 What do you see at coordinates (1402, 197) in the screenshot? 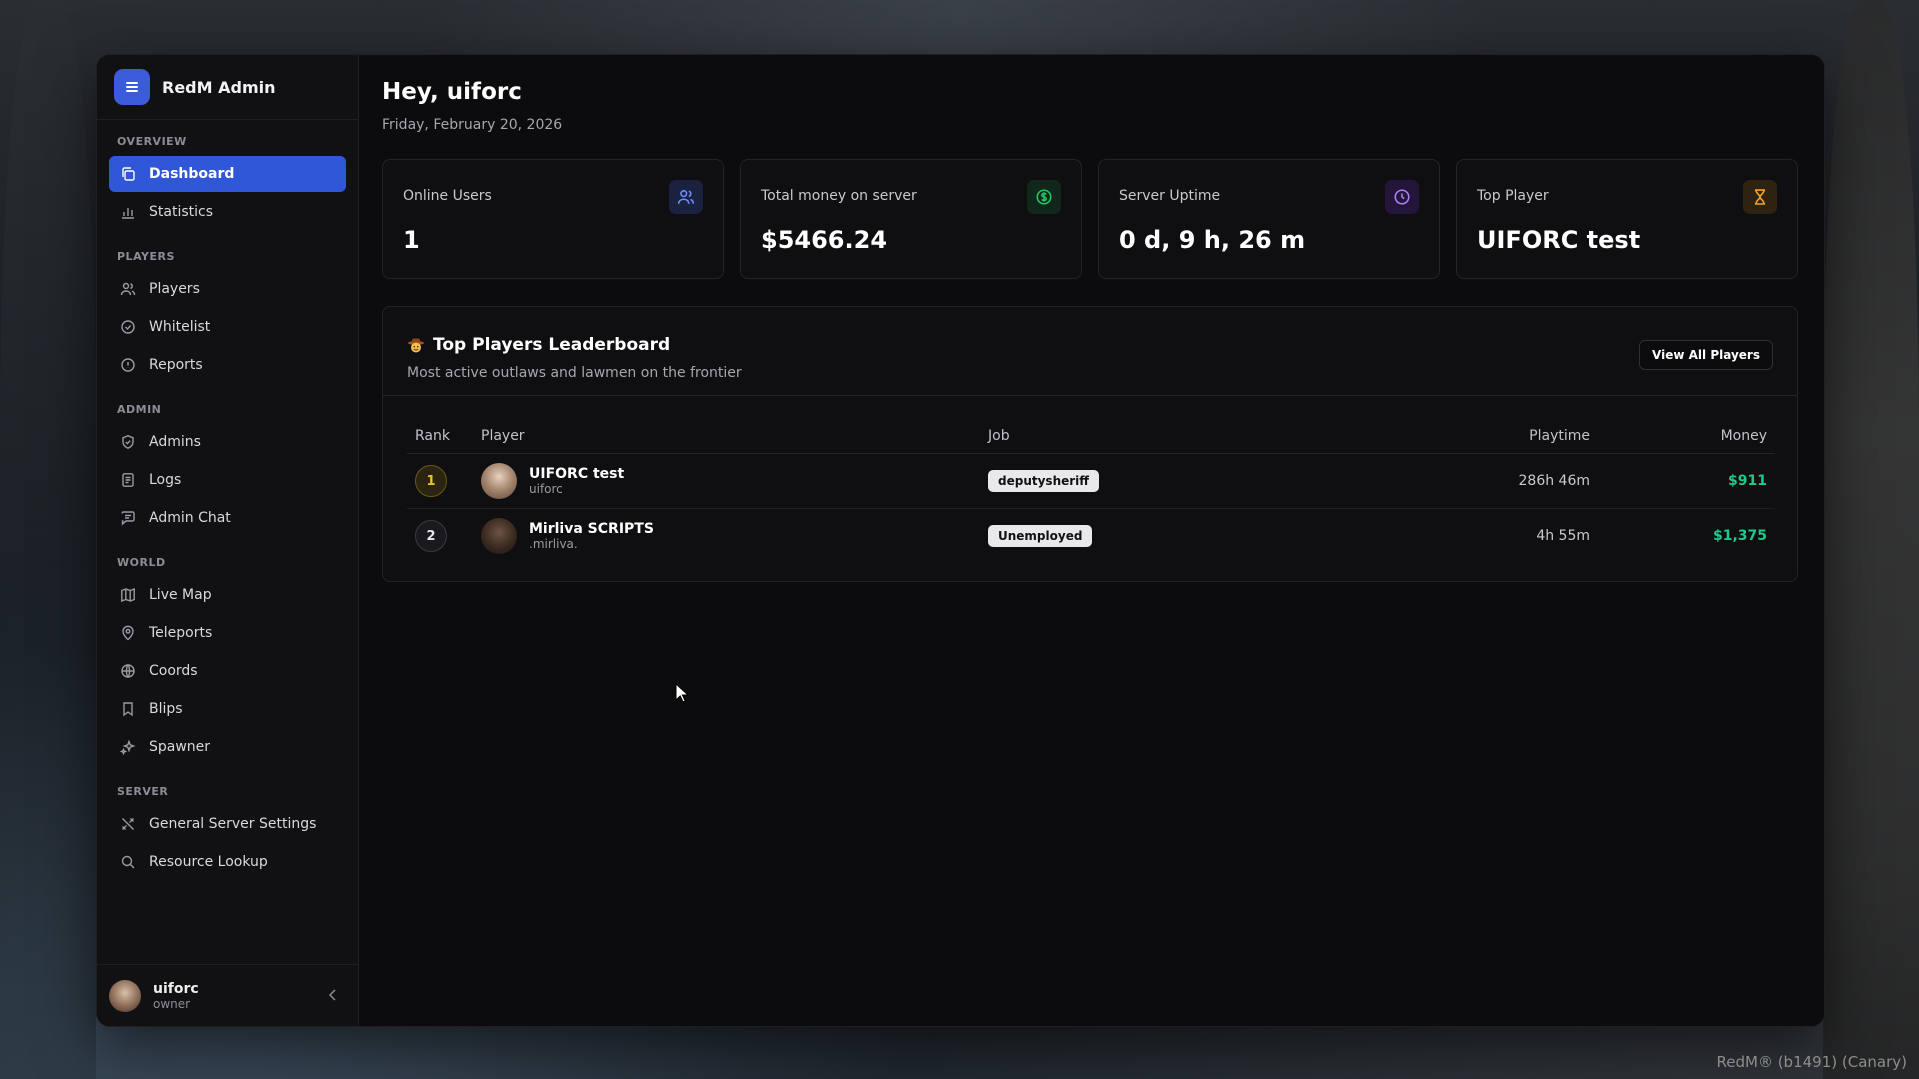
I see `clock-icon` at bounding box center [1402, 197].